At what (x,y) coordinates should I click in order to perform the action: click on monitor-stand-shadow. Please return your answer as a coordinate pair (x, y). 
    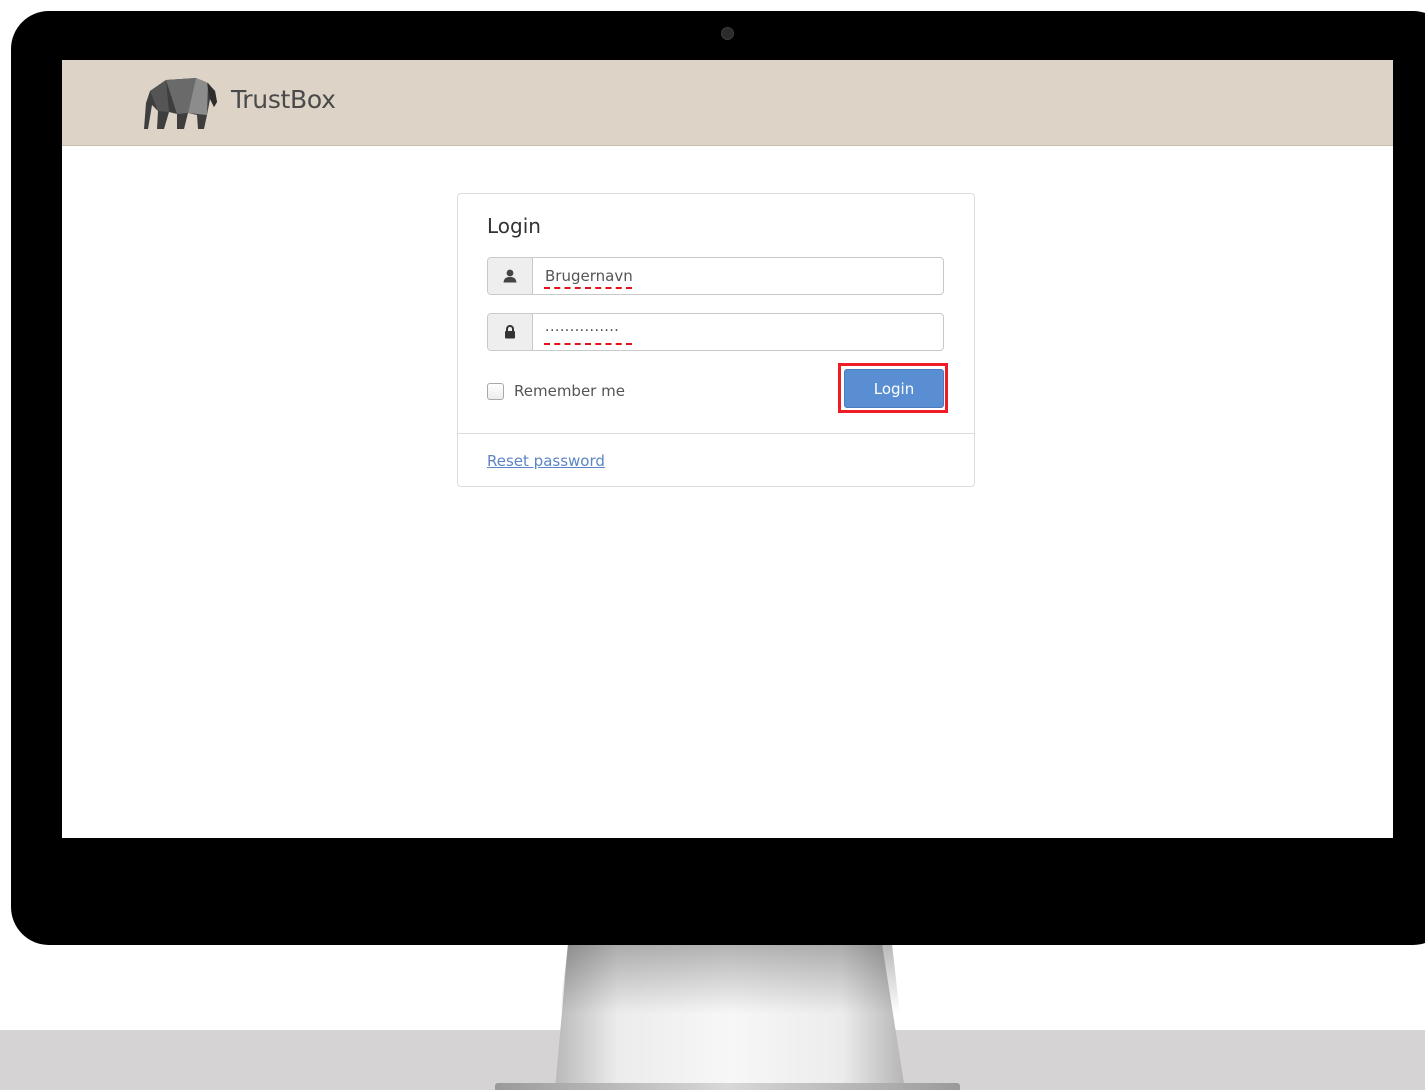
    Looking at the image, I should click on (730, 979).